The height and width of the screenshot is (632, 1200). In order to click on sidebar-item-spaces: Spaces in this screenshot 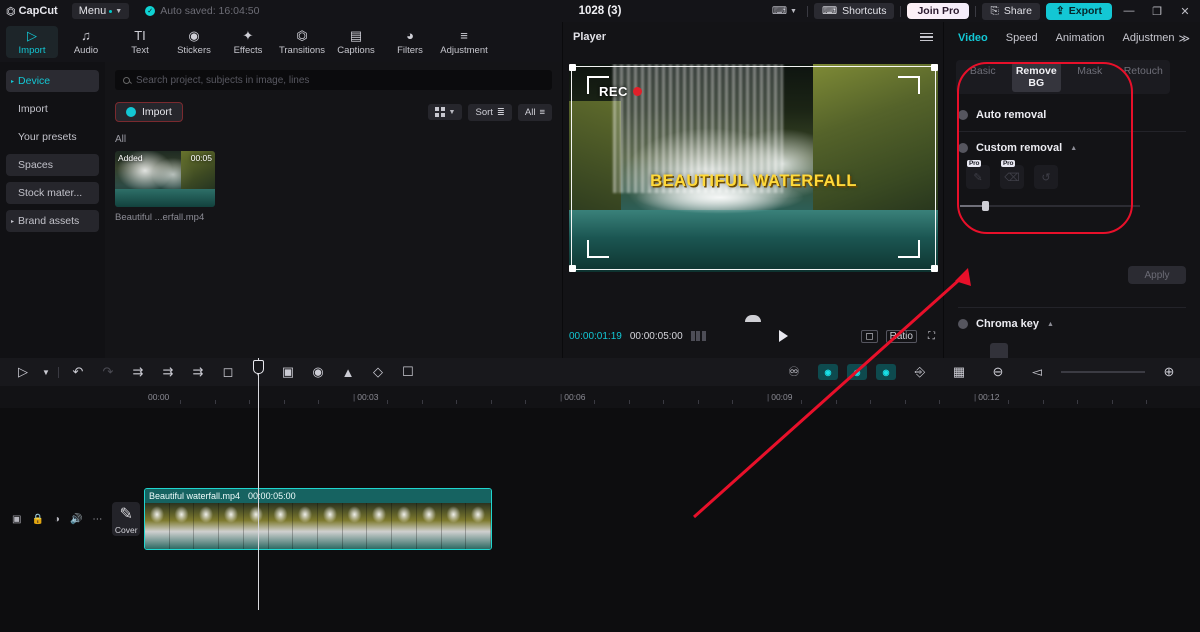, I will do `click(52, 165)`.